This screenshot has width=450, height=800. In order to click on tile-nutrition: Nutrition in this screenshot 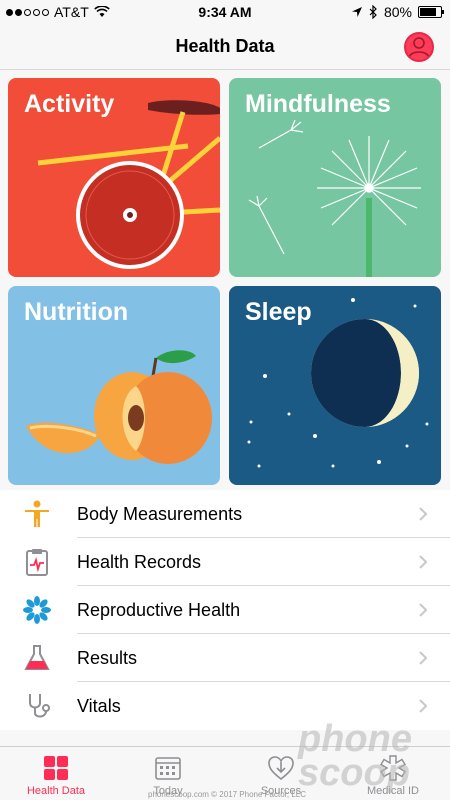, I will do `click(114, 385)`.